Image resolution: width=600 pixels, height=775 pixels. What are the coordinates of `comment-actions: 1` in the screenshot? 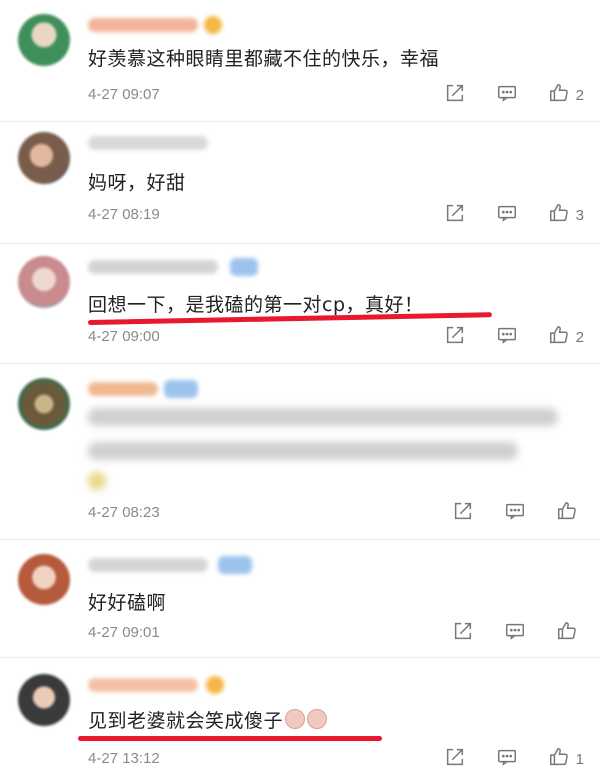 It's located at (499, 759).